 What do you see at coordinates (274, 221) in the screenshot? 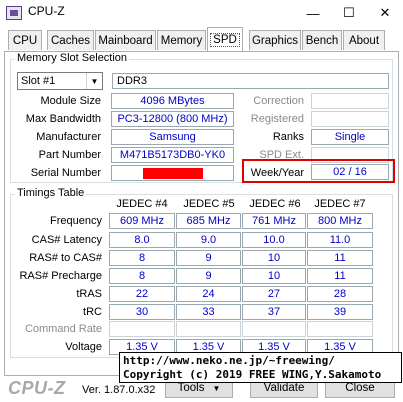
I see `timing-cell: 761 MHz` at bounding box center [274, 221].